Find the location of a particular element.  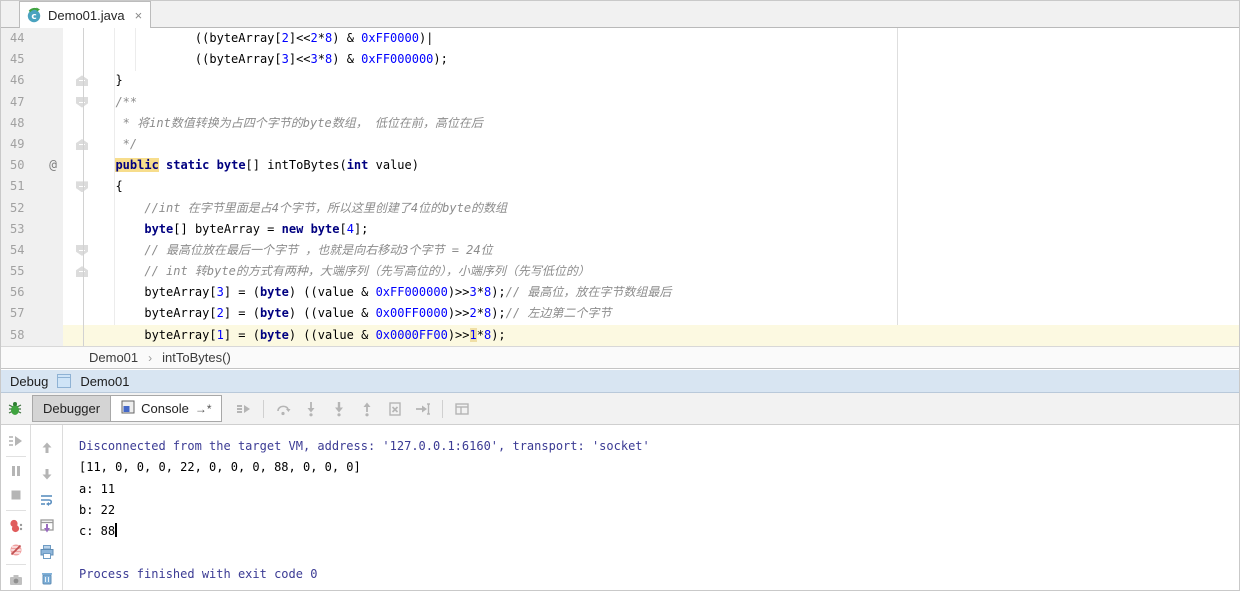

close-tab-icon: × is located at coordinates (139, 15).